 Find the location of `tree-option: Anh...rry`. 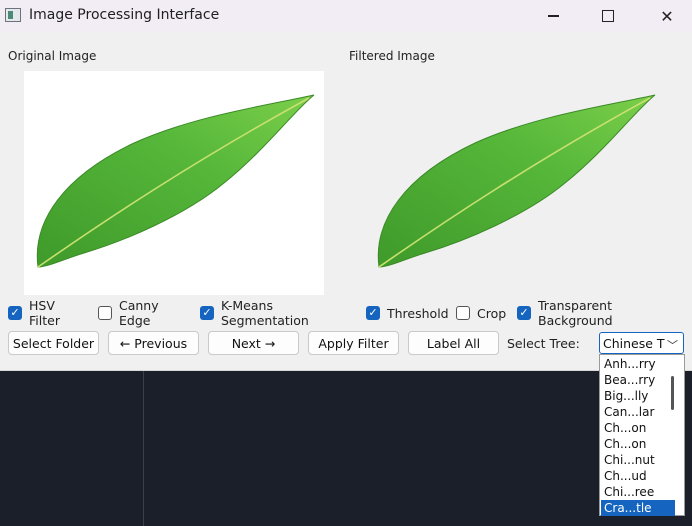

tree-option: Anh...rry is located at coordinates (638, 364).